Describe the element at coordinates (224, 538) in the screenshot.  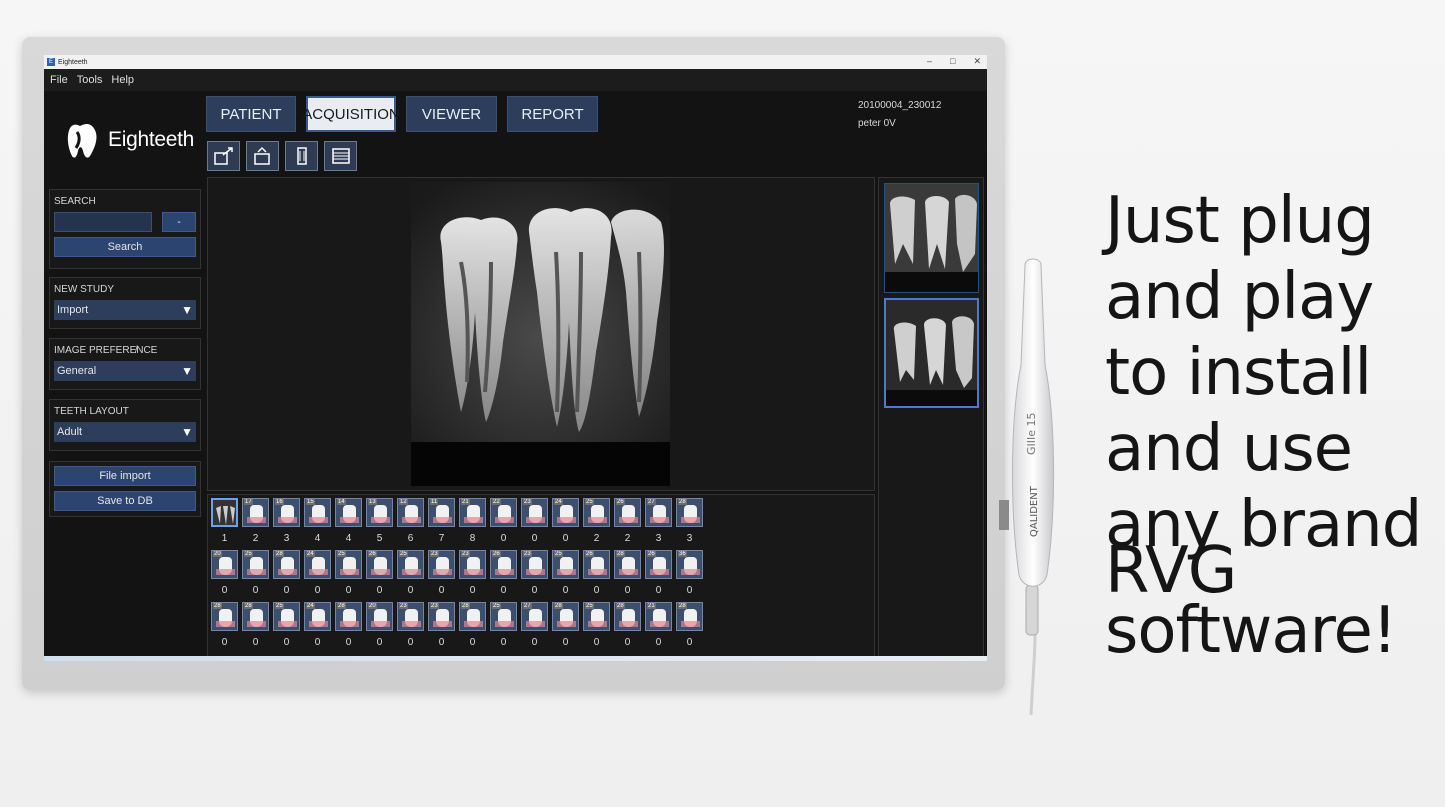
I see `tooth-image-count: 1` at that location.